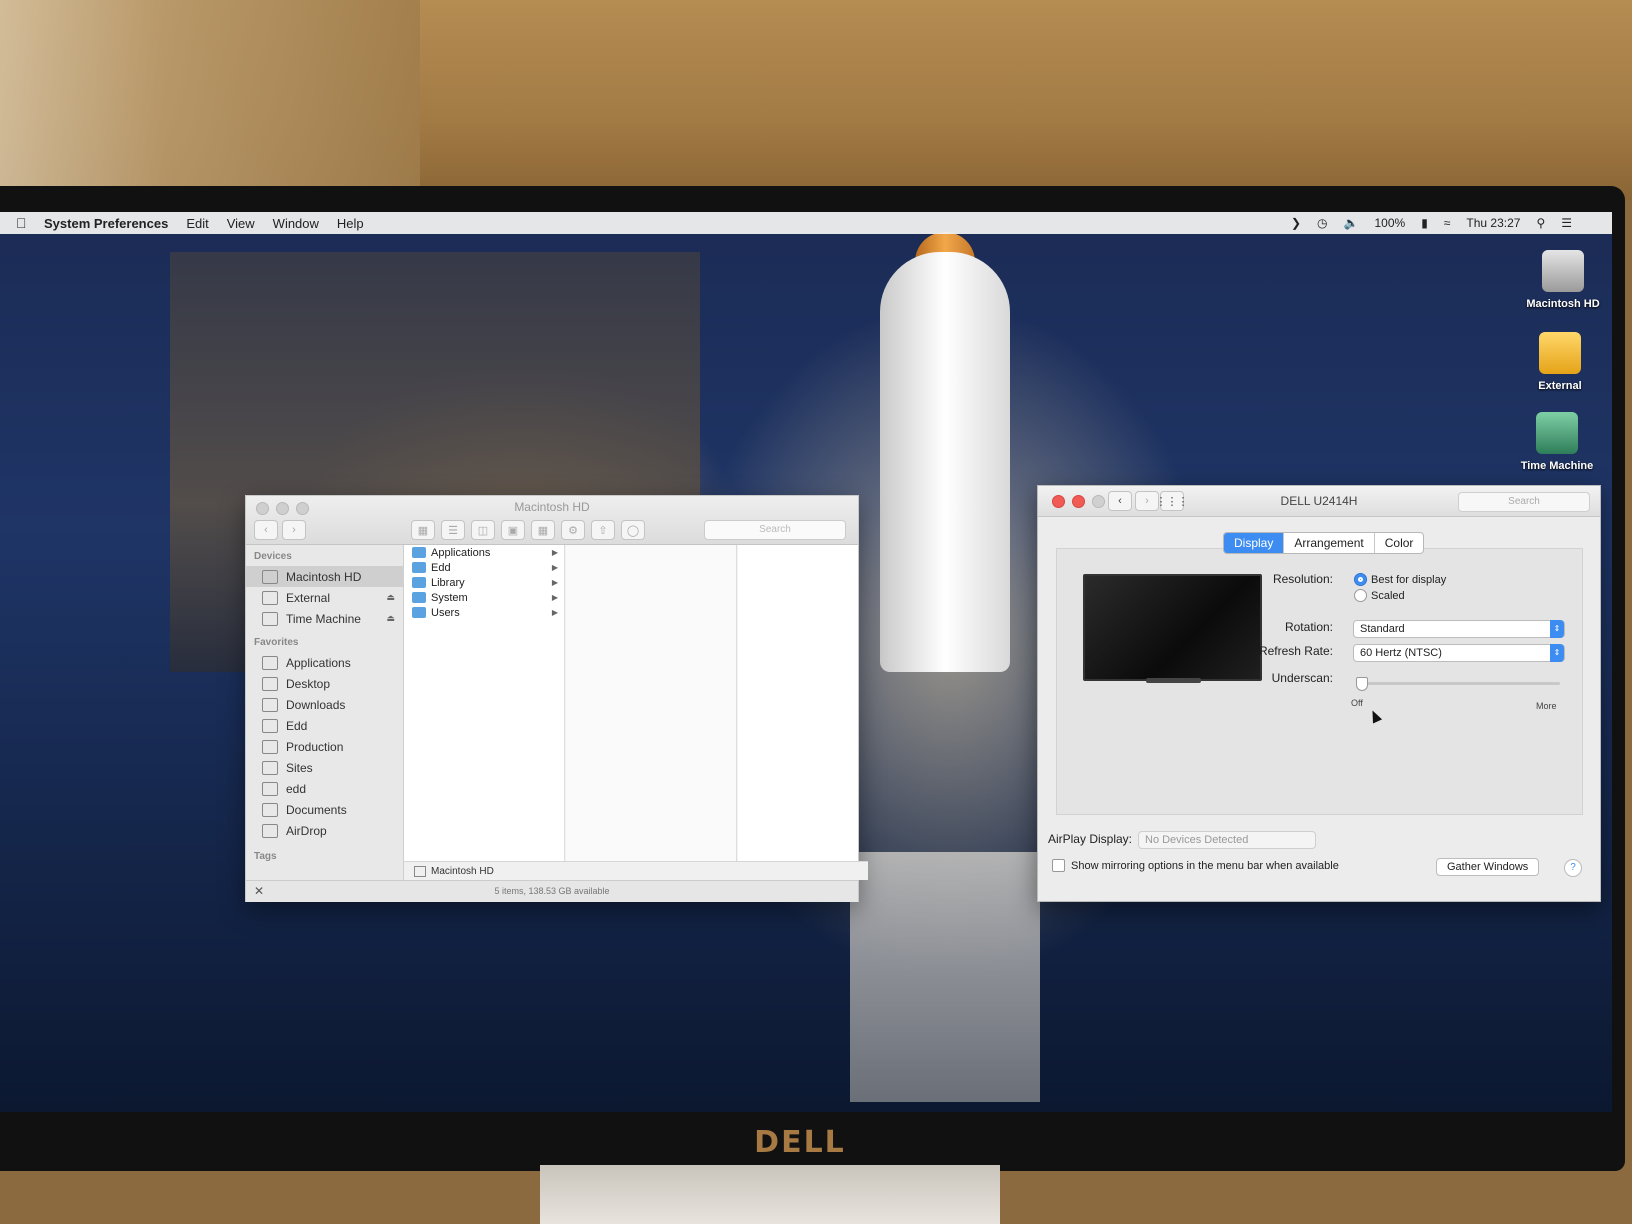 The width and height of the screenshot is (1632, 1224). I want to click on forward-button: ›, so click(294, 530).